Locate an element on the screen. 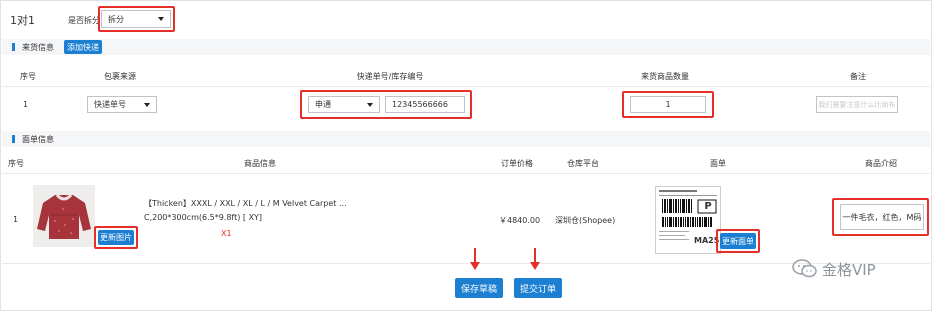 The image size is (932, 311). source-section-title: 来货信息 is located at coordinates (38, 47).